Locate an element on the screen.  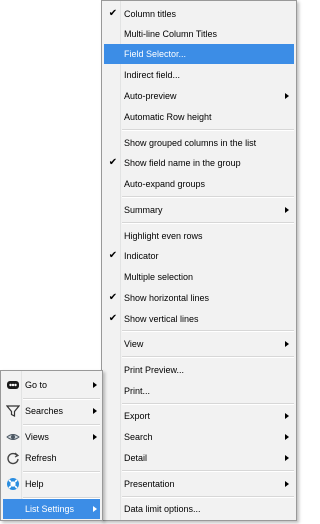
refresh-icon is located at coordinates (13, 458).